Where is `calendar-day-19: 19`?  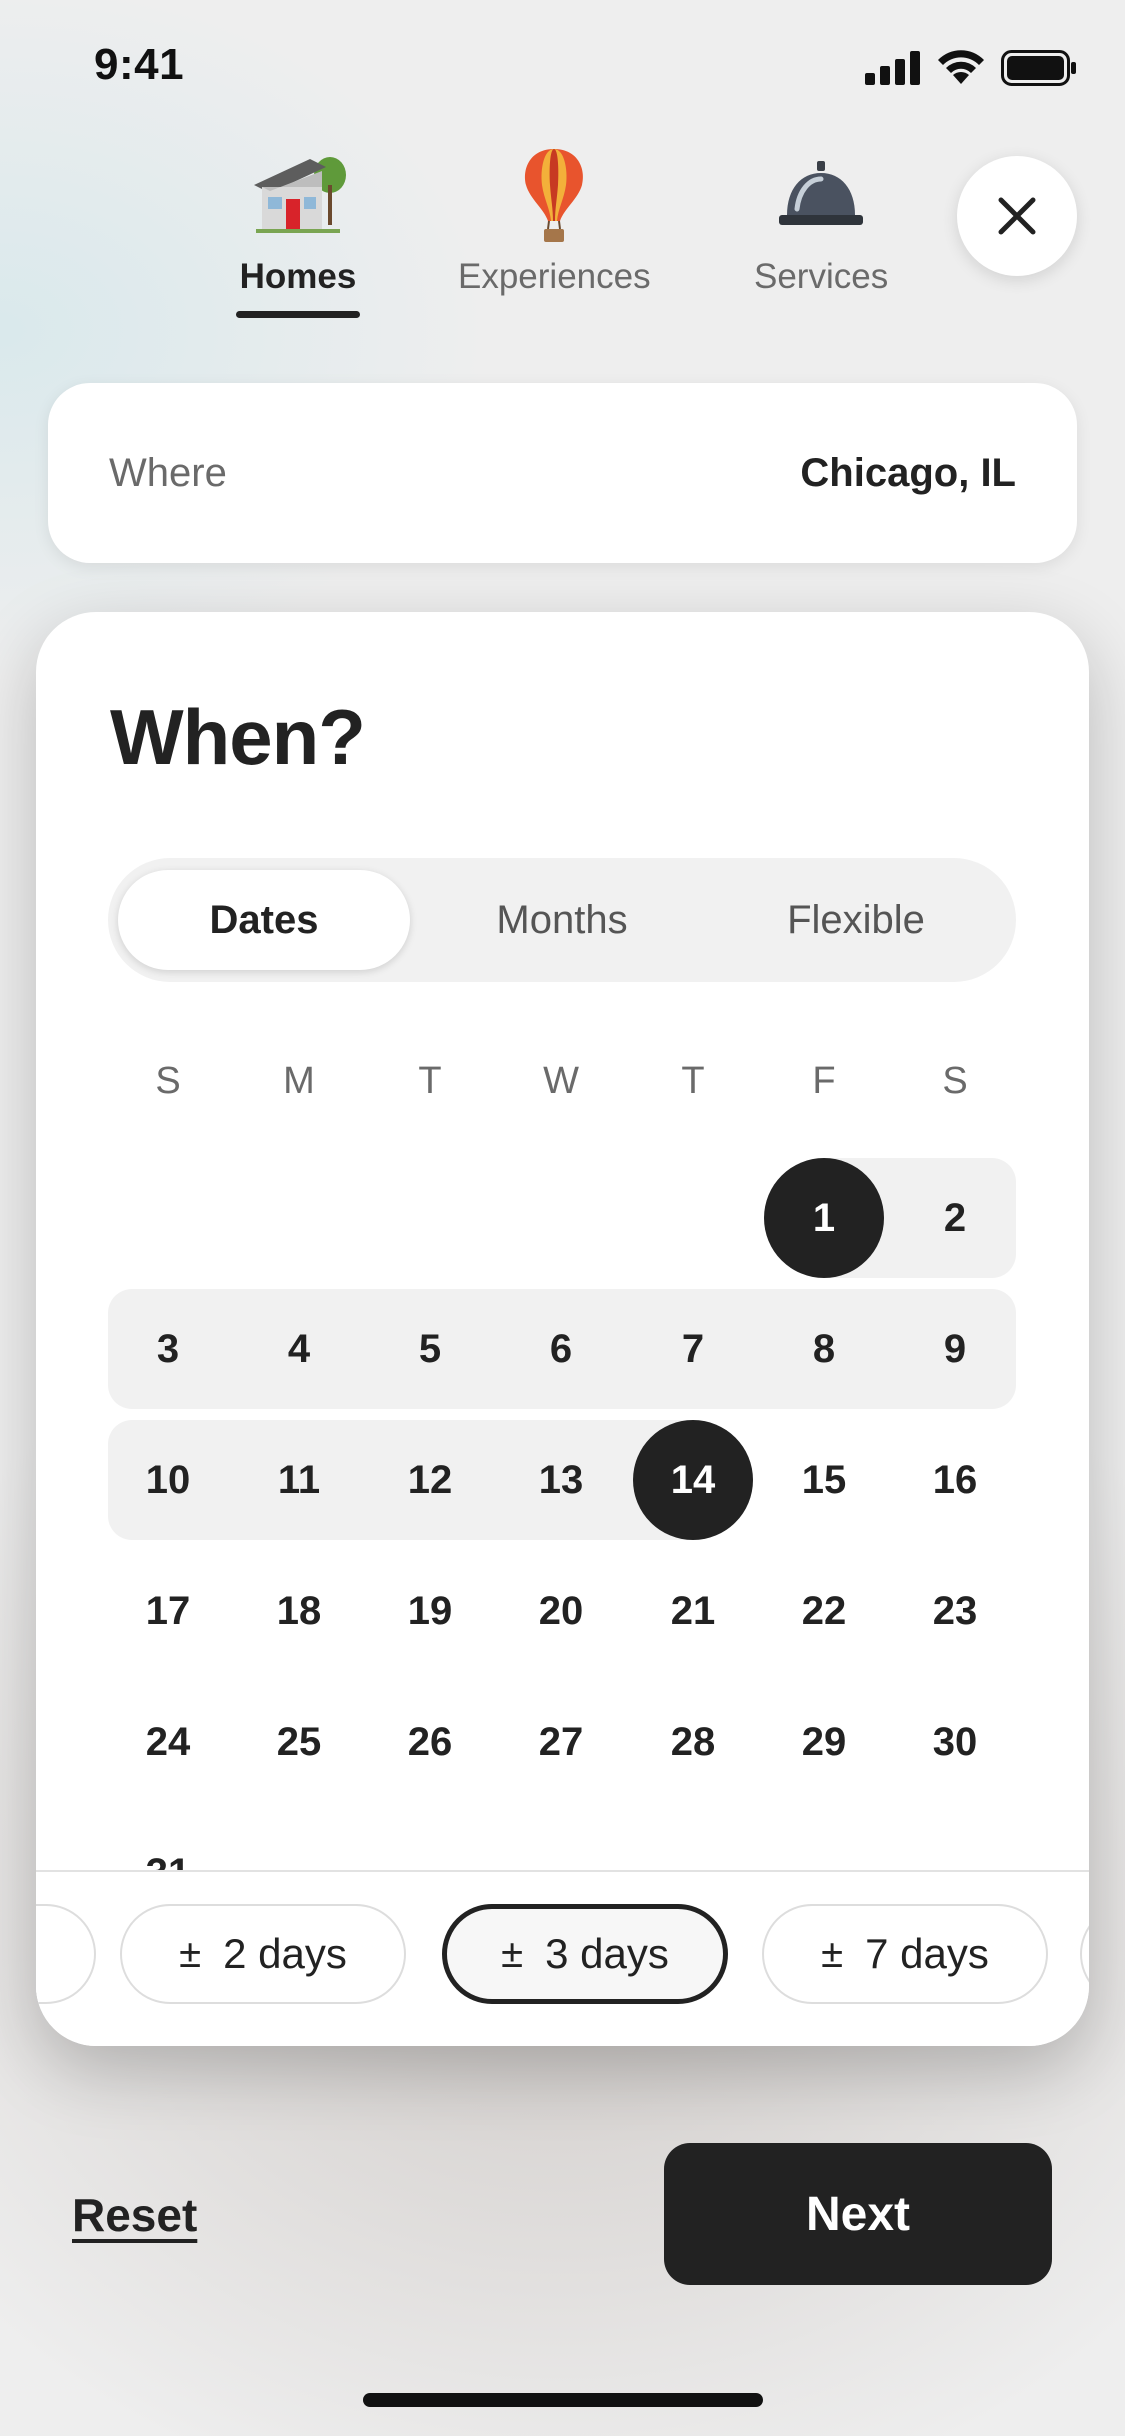 calendar-day-19: 19 is located at coordinates (430, 1611).